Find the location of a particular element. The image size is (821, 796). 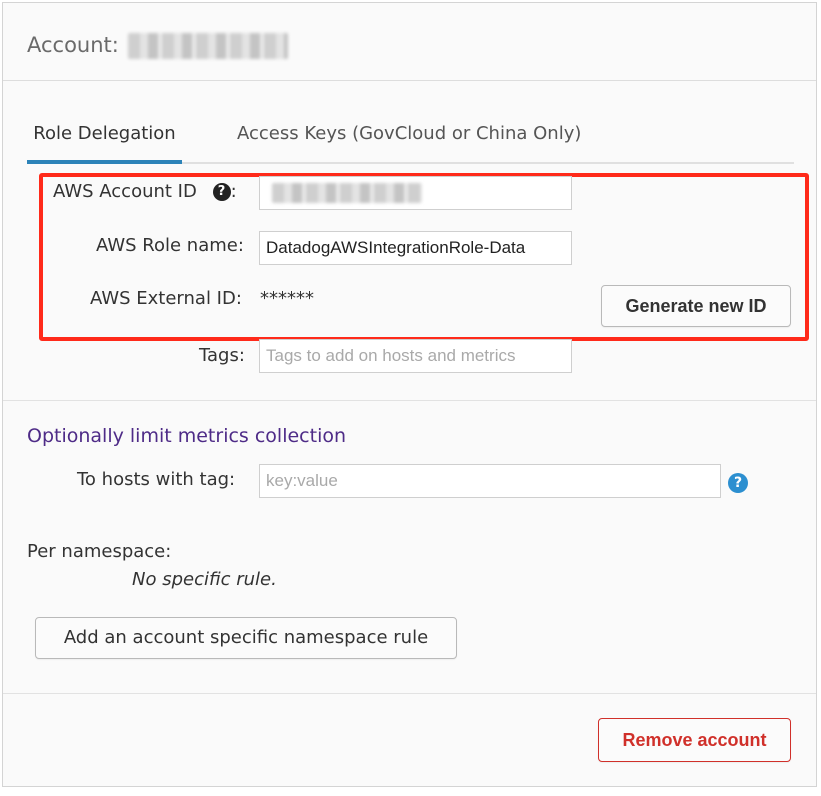

account-name-redacted is located at coordinates (208, 46).